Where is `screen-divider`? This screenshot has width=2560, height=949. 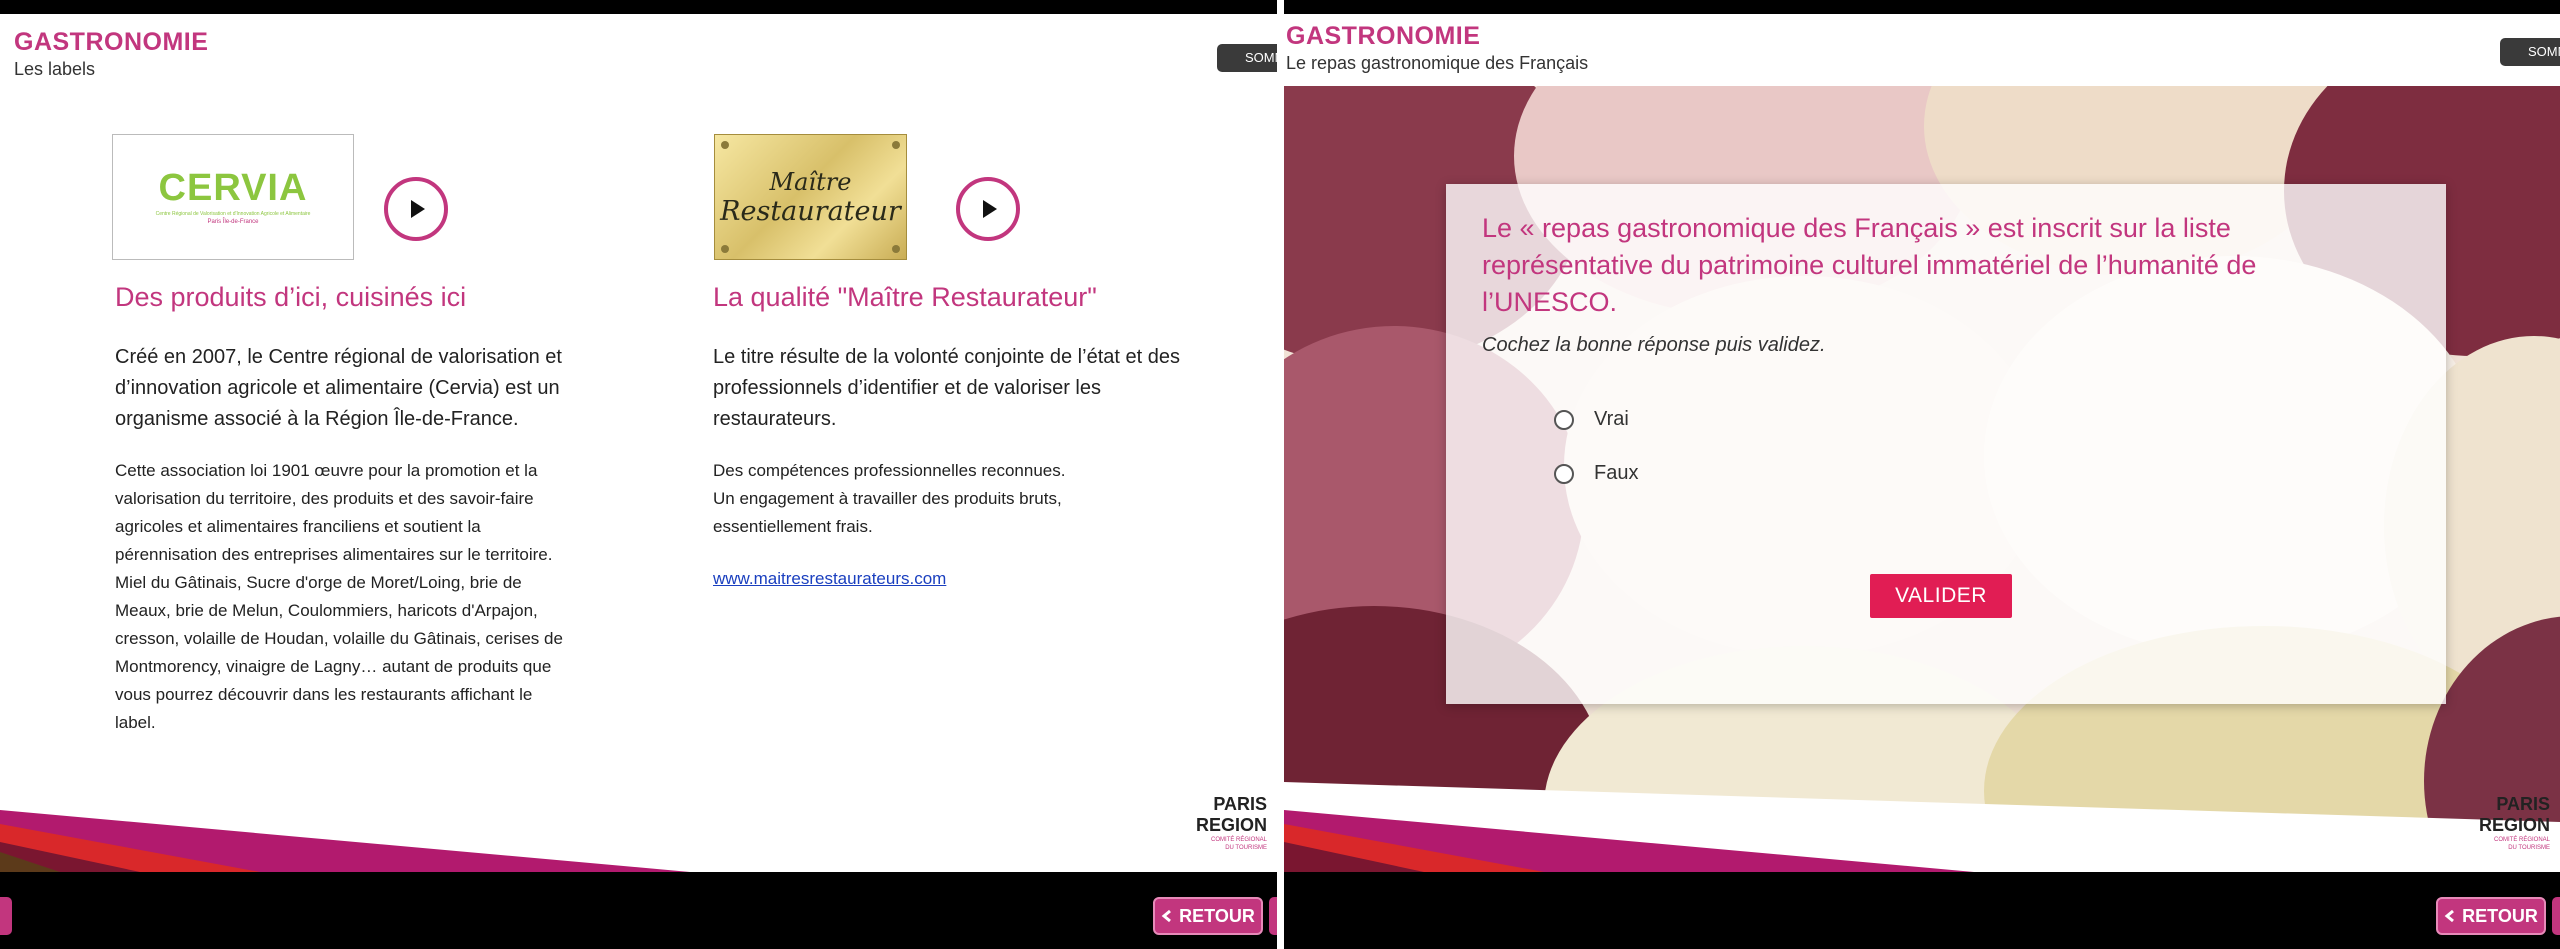
screen-divider is located at coordinates (1280, 474).